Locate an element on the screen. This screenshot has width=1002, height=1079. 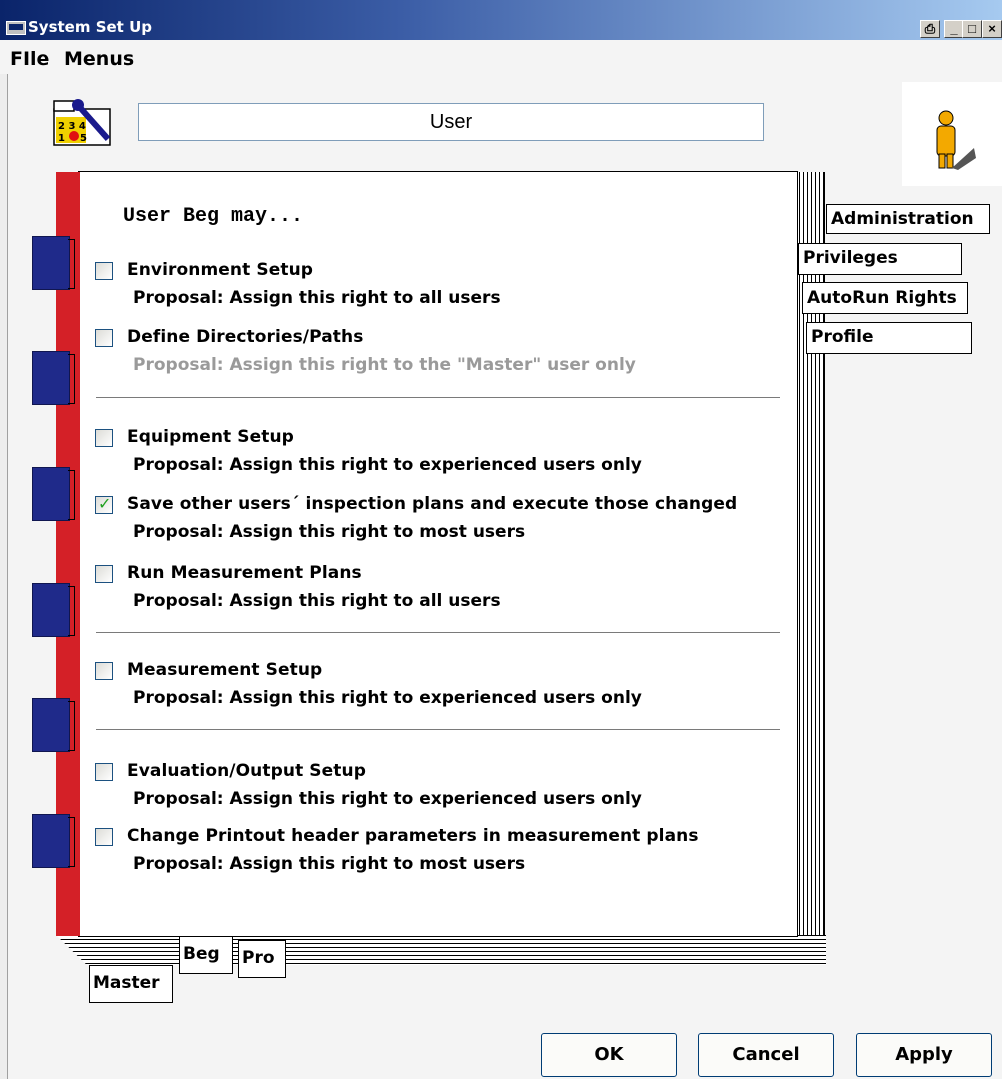
privilege-label: Measurement Setup is located at coordinates (225, 670).